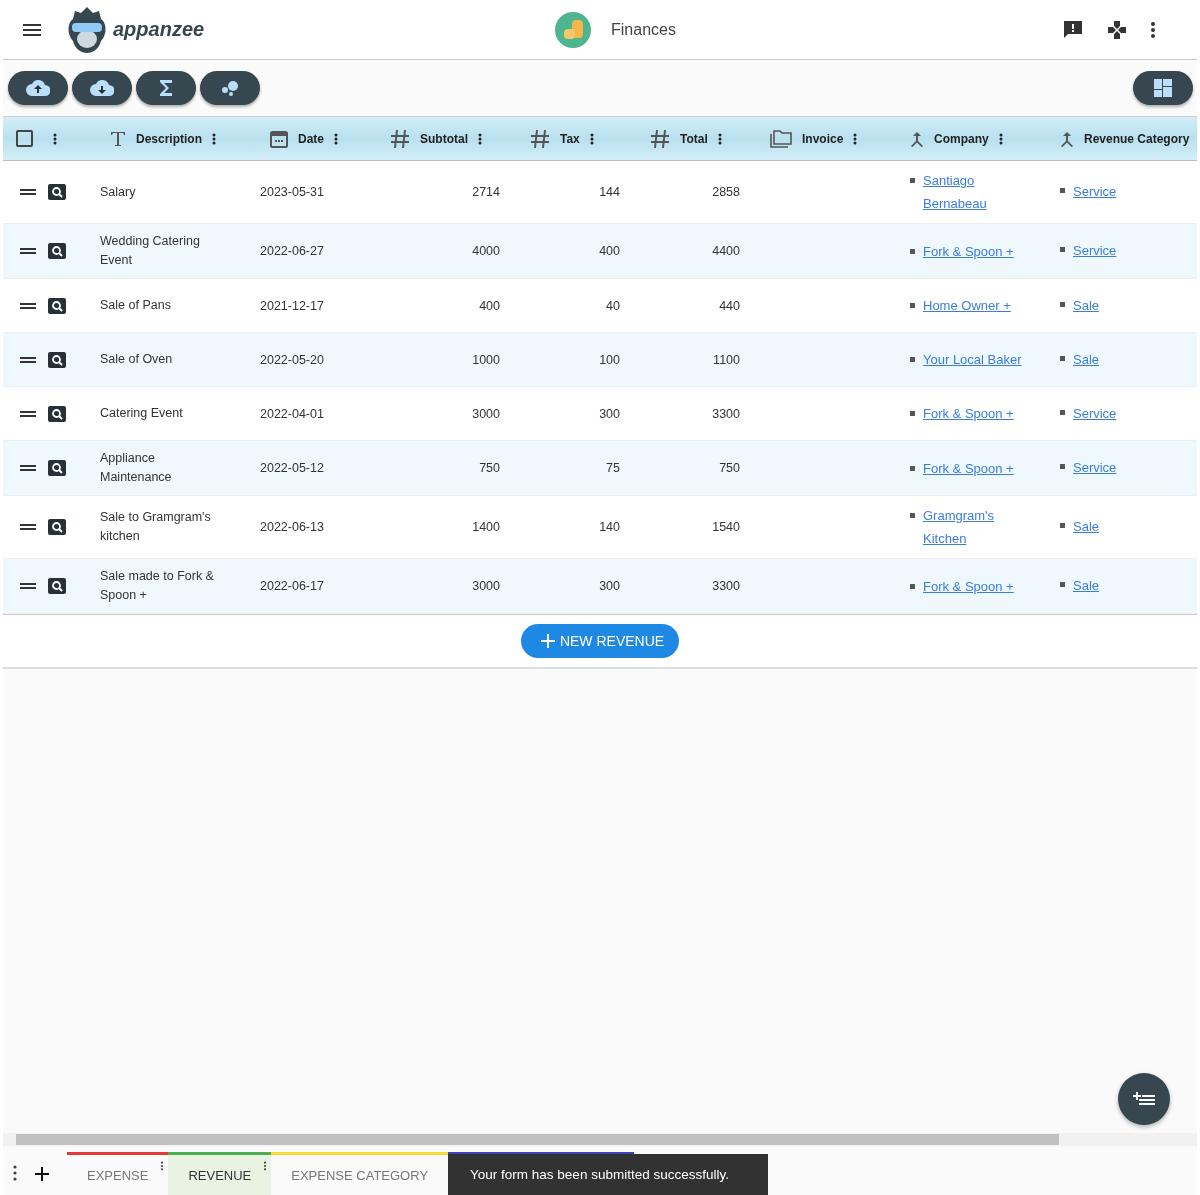 The height and width of the screenshot is (1195, 1200). What do you see at coordinates (169, 138) in the screenshot?
I see `column-header: Description` at bounding box center [169, 138].